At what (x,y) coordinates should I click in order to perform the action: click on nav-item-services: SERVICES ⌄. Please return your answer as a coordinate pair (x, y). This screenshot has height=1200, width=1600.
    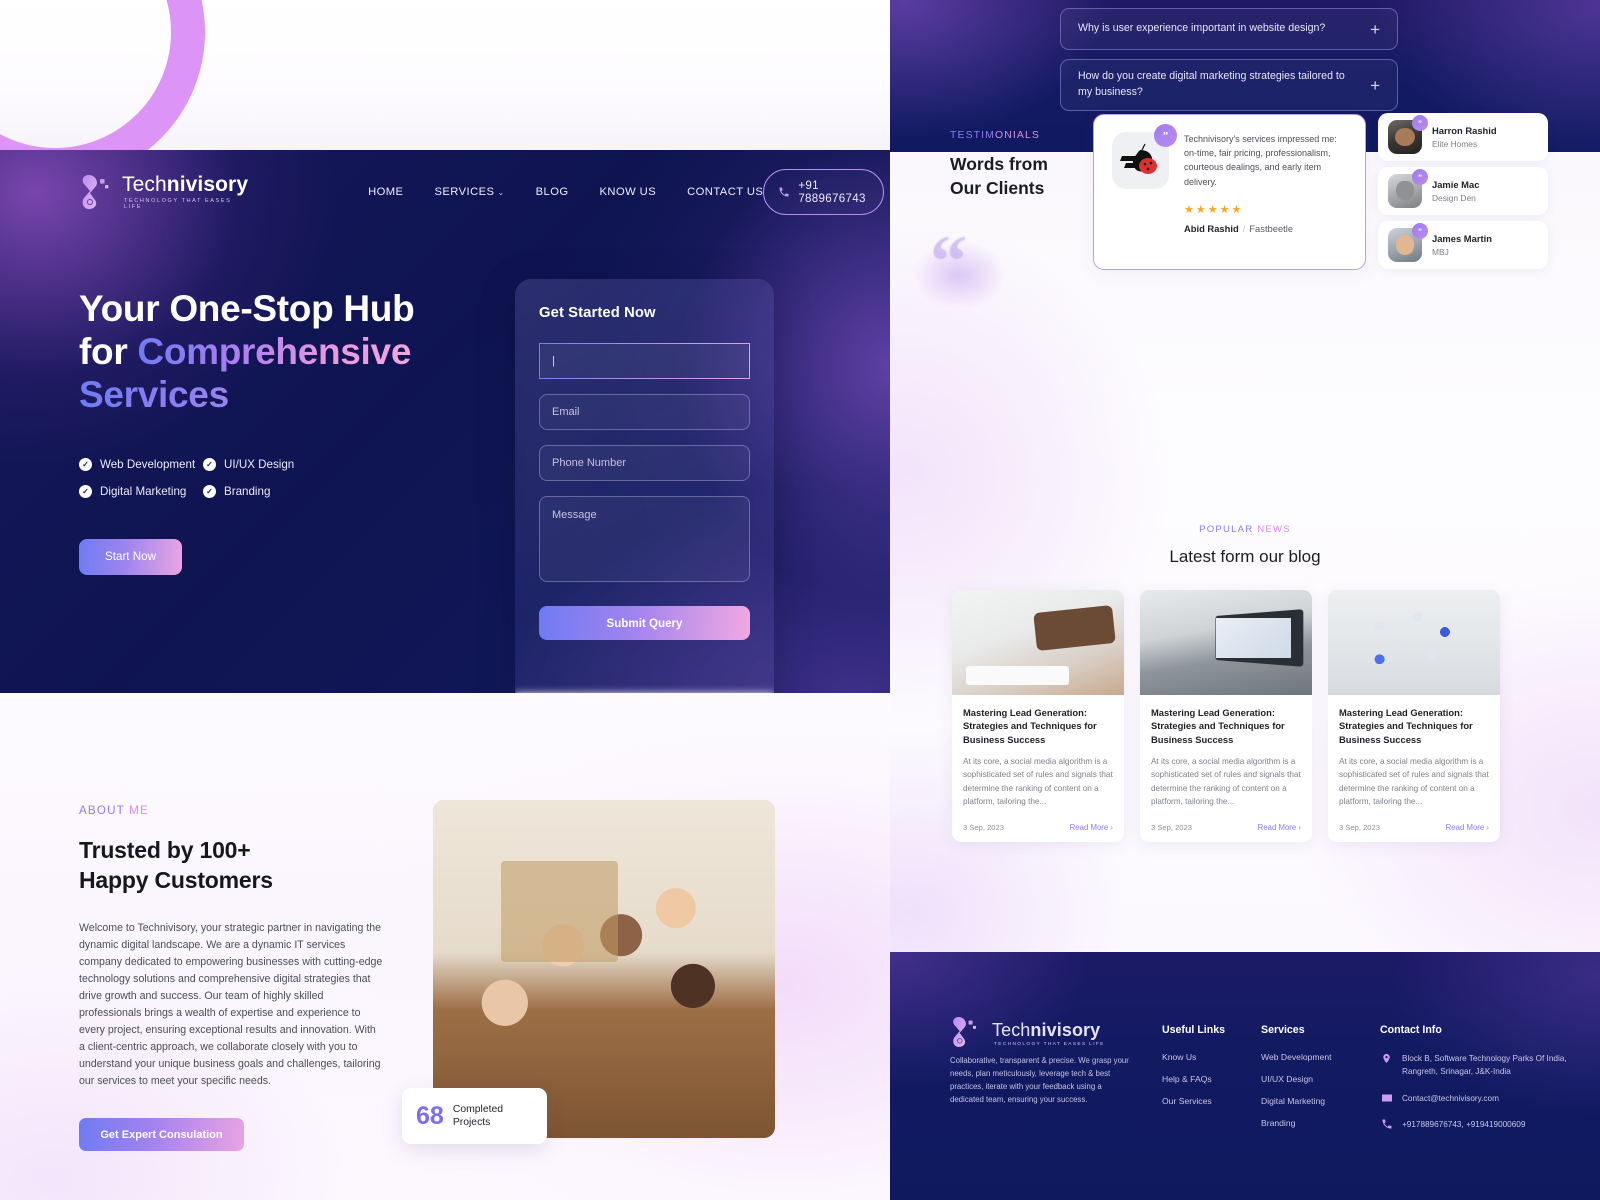
    Looking at the image, I should click on (469, 192).